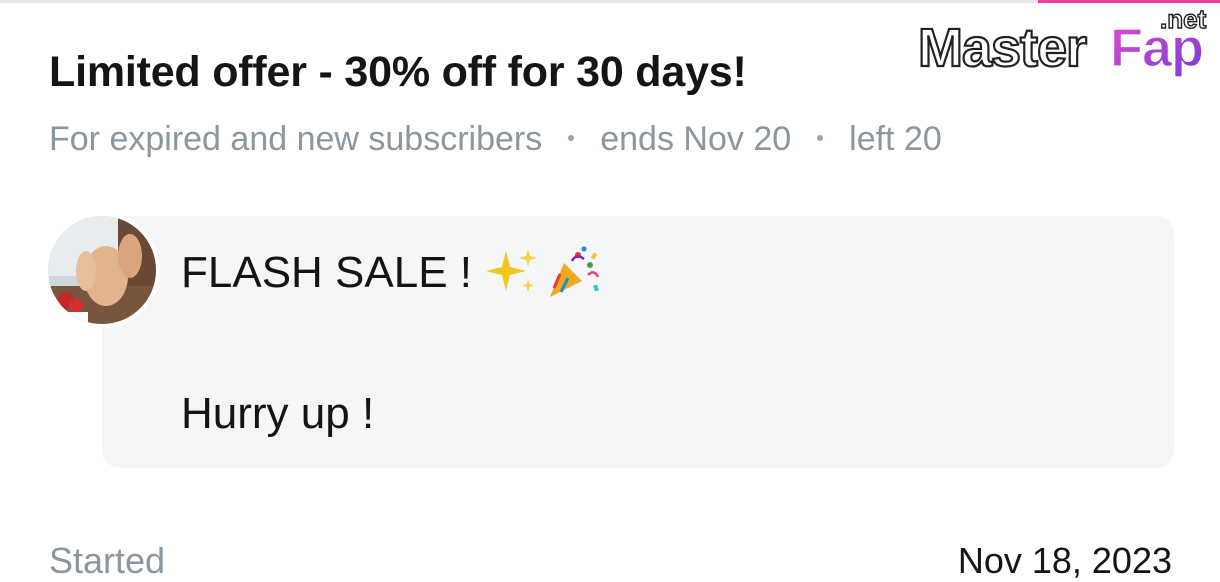  Describe the element at coordinates (107, 560) in the screenshot. I see `started-label: Started` at that location.